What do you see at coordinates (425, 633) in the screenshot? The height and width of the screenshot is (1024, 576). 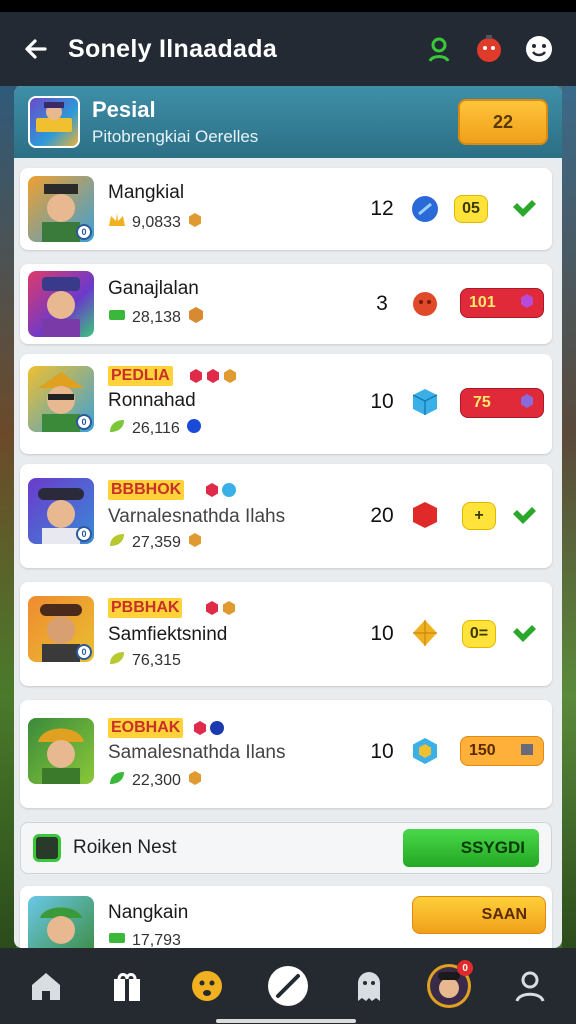 I see `gold-diamond-icon` at bounding box center [425, 633].